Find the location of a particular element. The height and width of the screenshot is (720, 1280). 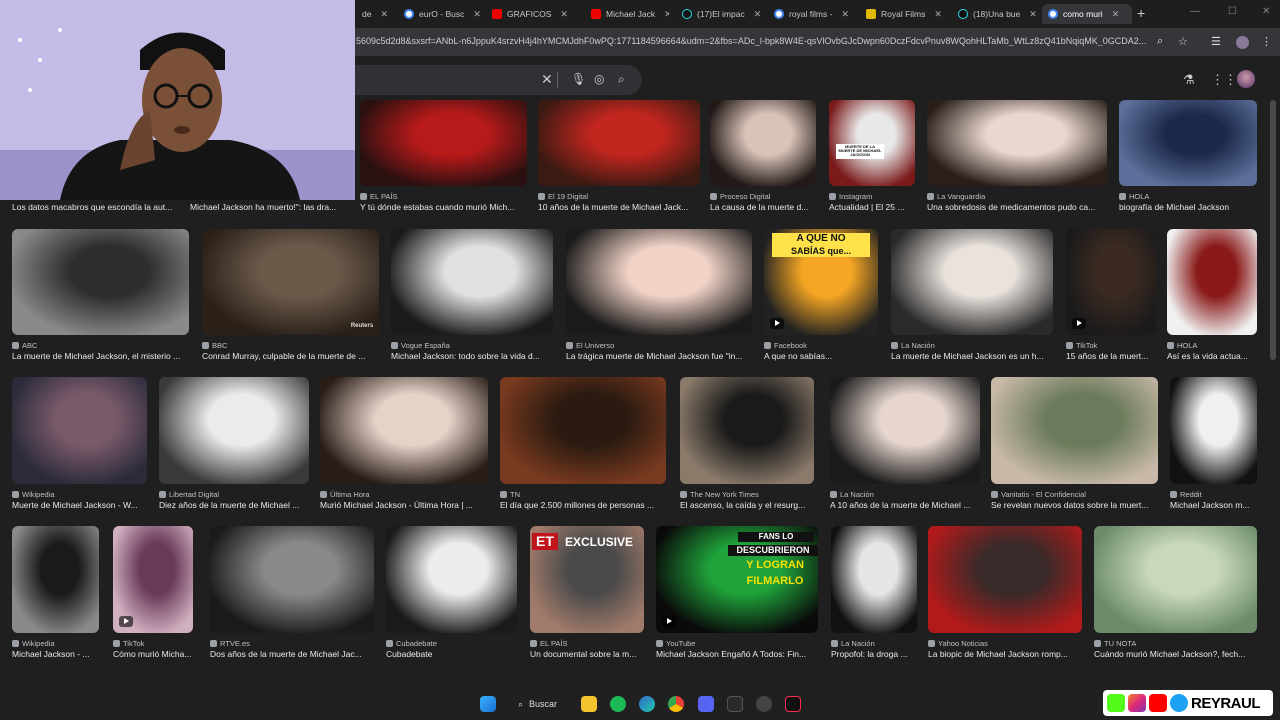

search-icon: ⌕ is located at coordinates (621, 79).